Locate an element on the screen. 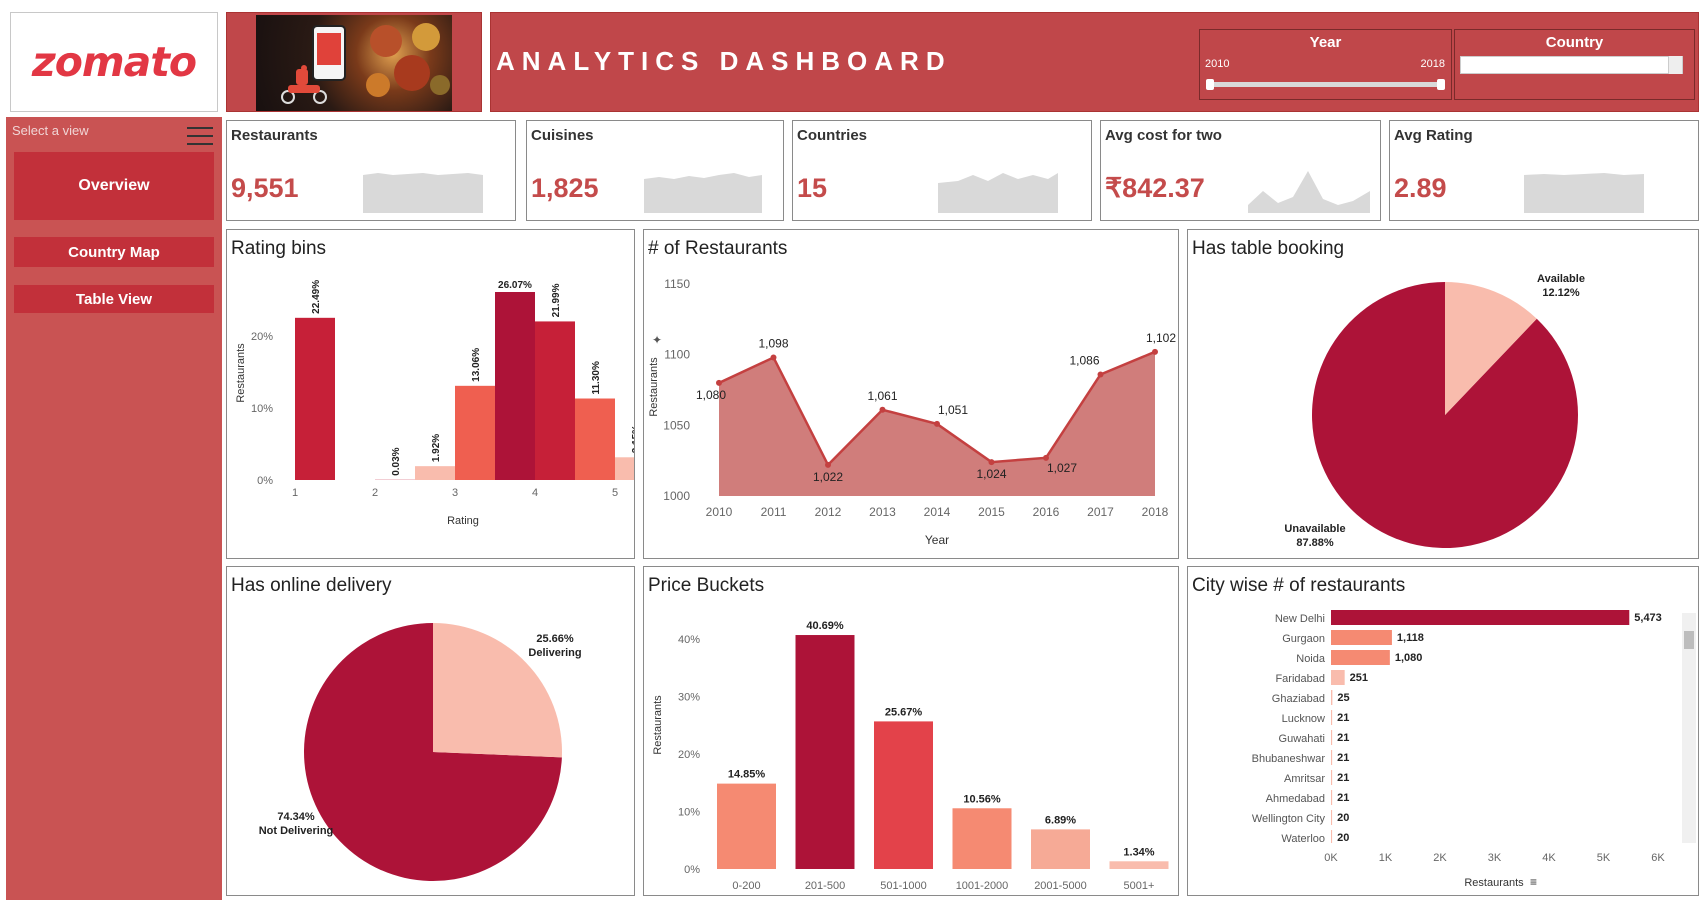 This screenshot has height=905, width=1705. x-tick-label: 1001-2000 is located at coordinates (982, 886).